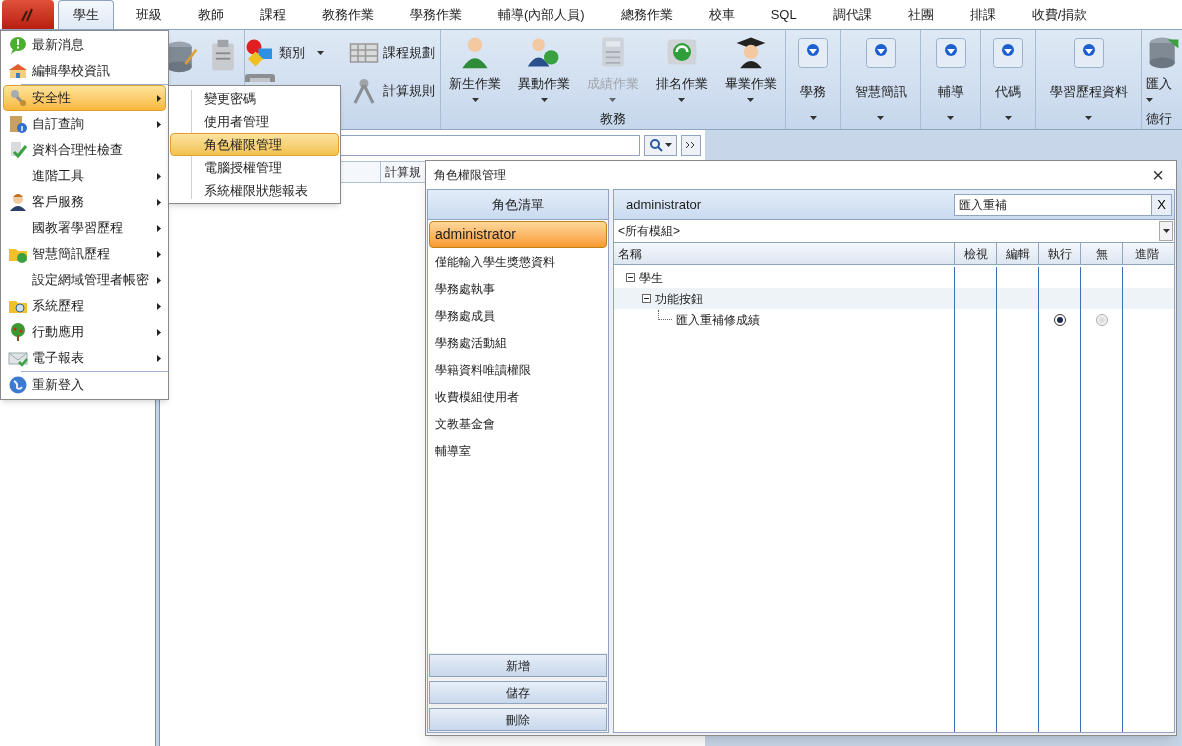 The width and height of the screenshot is (1182, 746). I want to click on menu-item: 電子報表, so click(84, 358).